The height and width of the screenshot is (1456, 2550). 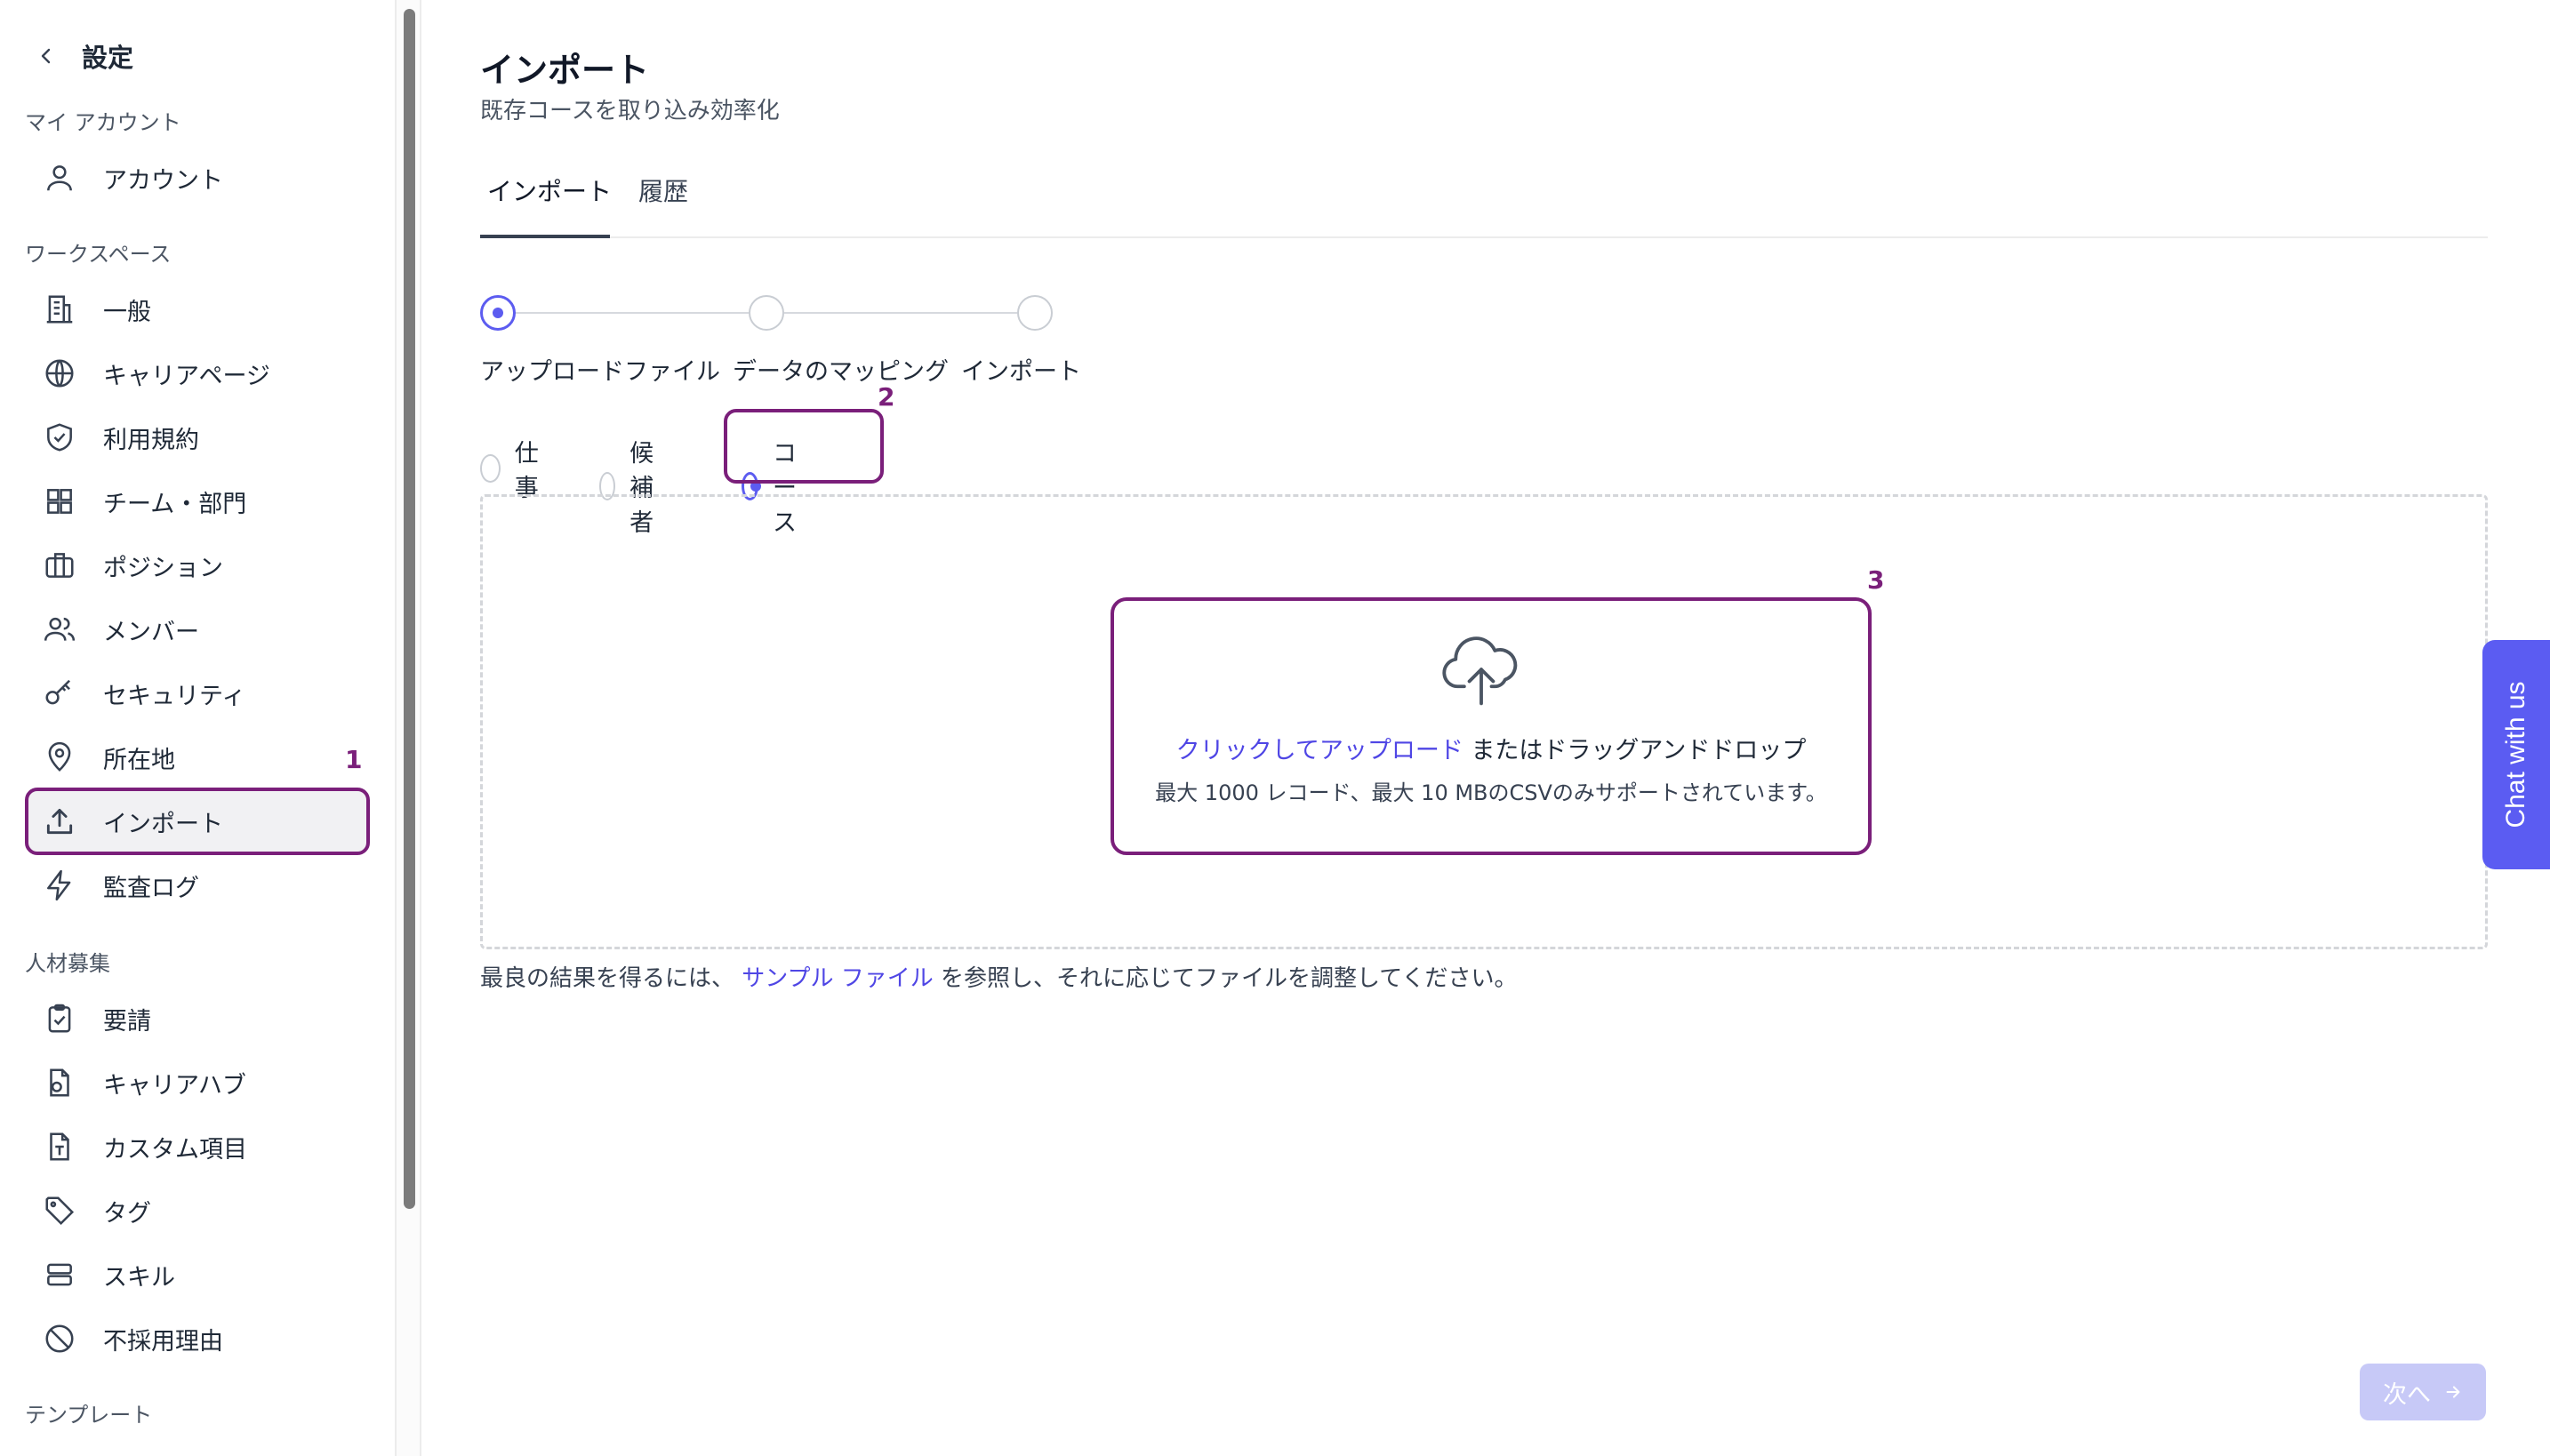 I want to click on active-tab-indicator, so click(x=545, y=236).